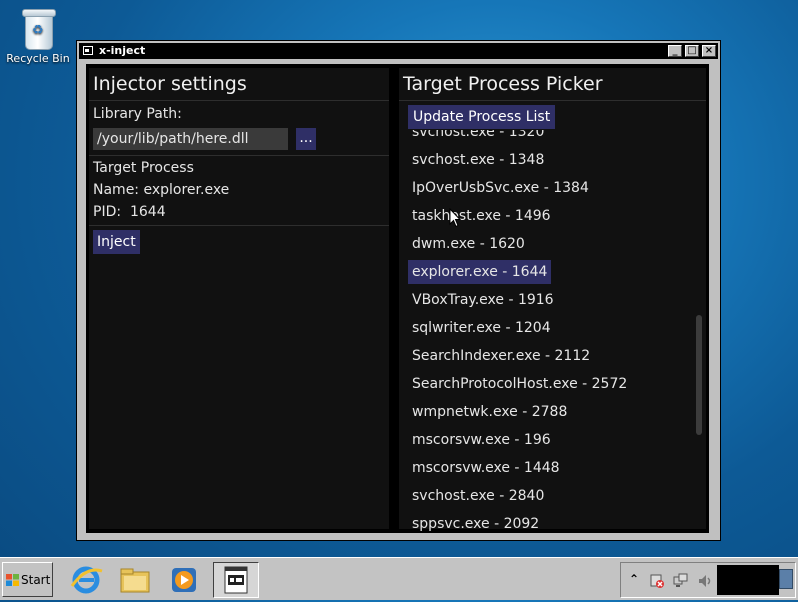 This screenshot has height=602, width=798. Describe the element at coordinates (36, 580) in the screenshot. I see `start-label: Start` at that location.